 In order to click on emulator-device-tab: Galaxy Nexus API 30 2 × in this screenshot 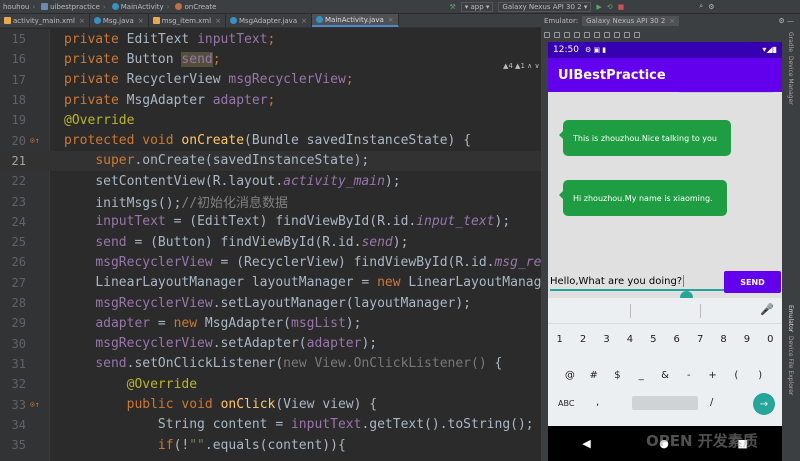, I will do `click(631, 21)`.